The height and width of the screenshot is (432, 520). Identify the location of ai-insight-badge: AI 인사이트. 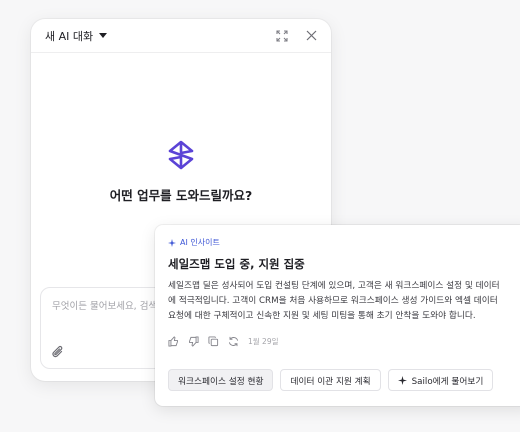
(194, 242).